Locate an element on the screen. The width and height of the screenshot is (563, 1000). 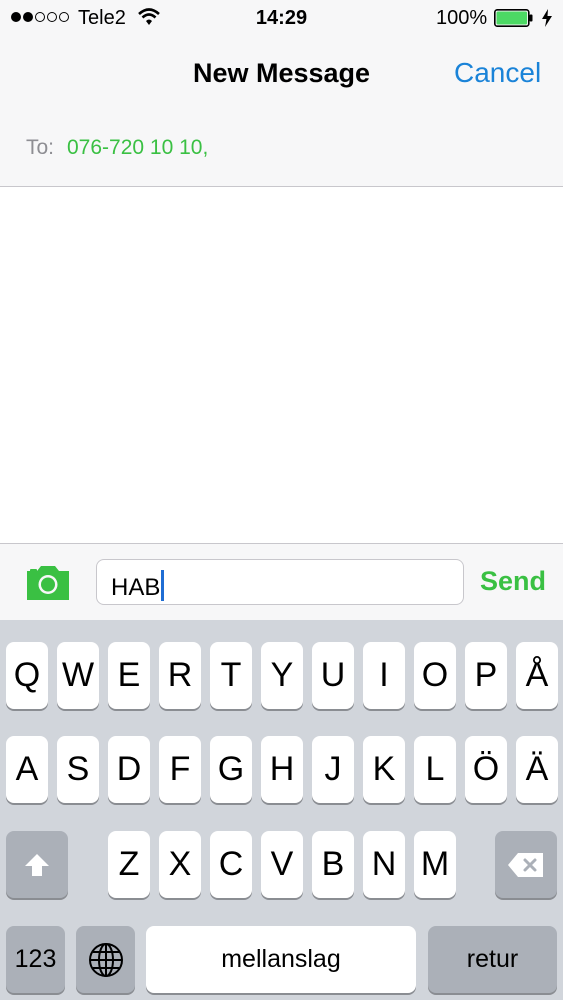
shift-key is located at coordinates (37, 864).